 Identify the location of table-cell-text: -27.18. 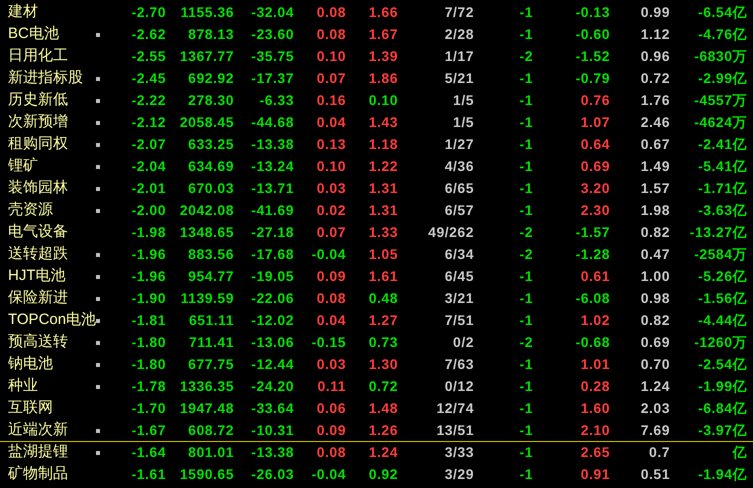
(272, 232).